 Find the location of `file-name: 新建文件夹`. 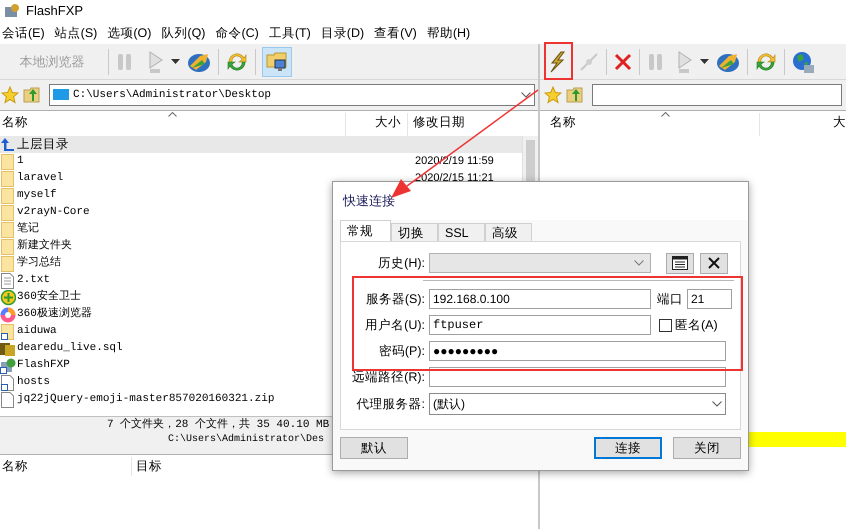

file-name: 新建文件夹 is located at coordinates (44, 246).